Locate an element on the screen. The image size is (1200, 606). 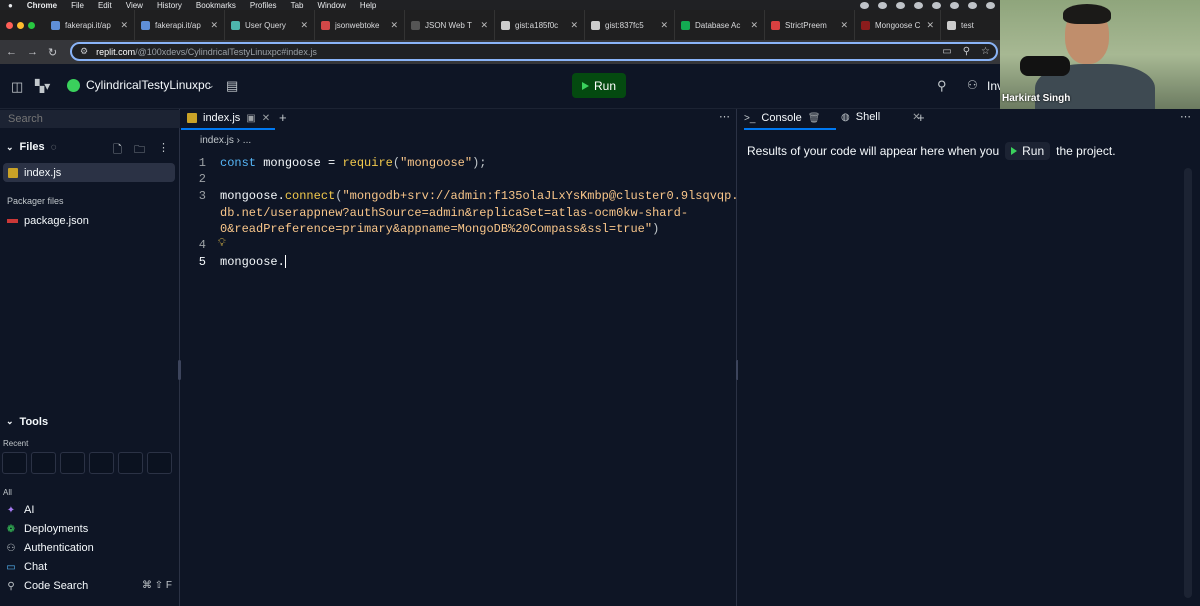
split-pane-icon: ▣ is located at coordinates (250, 118).